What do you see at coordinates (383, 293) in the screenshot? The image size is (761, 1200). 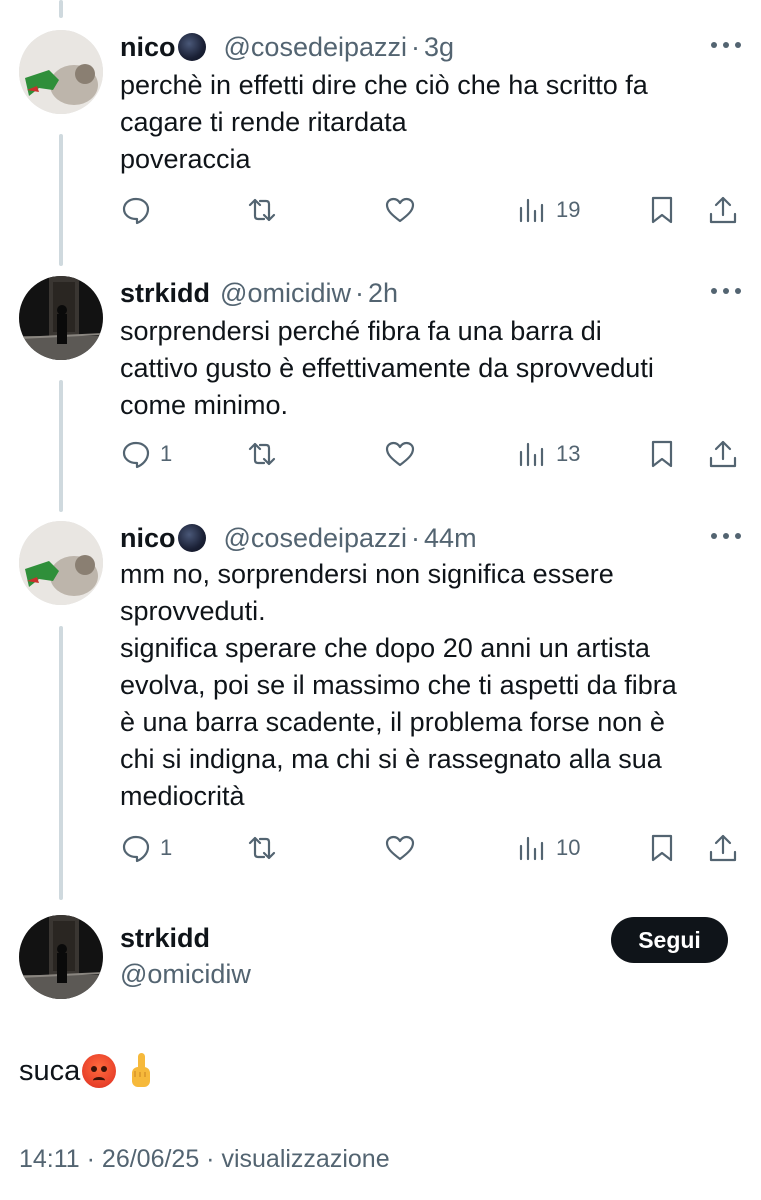 I see `timestamp: 2h` at bounding box center [383, 293].